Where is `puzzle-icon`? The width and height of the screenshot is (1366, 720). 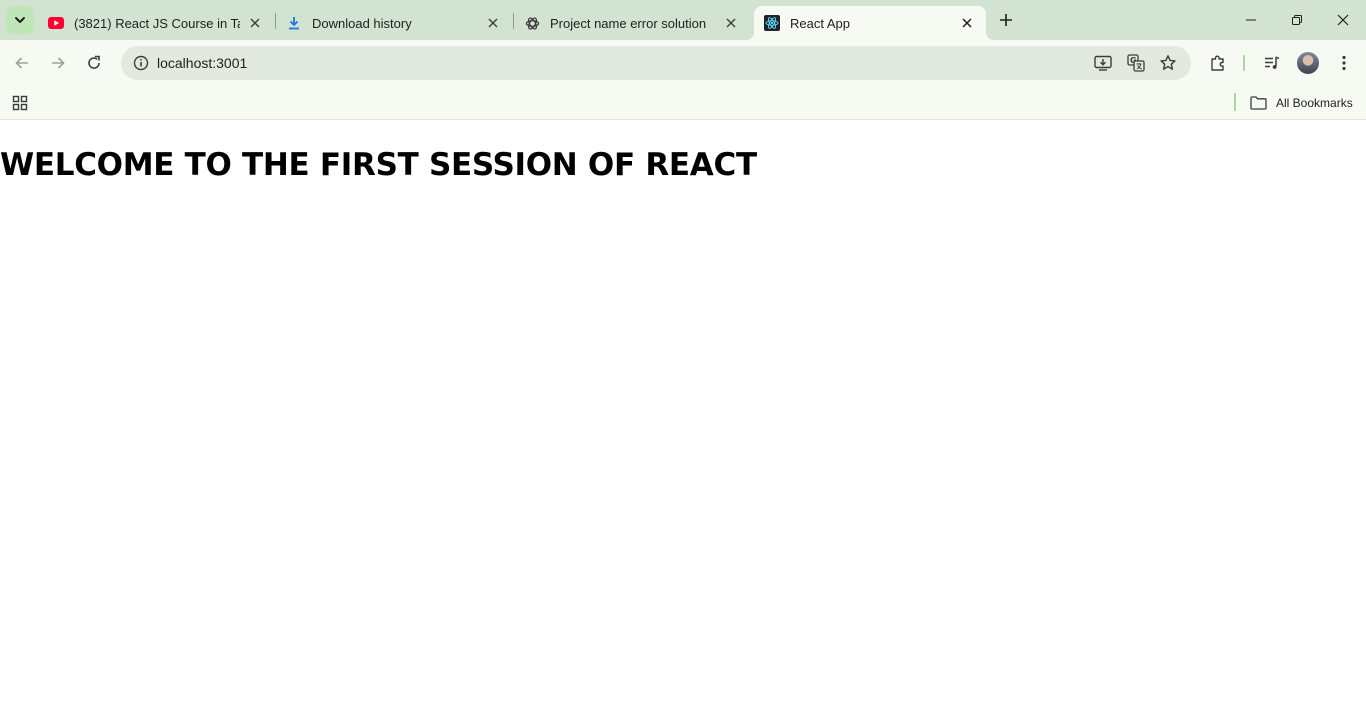
puzzle-icon is located at coordinates (1217, 63).